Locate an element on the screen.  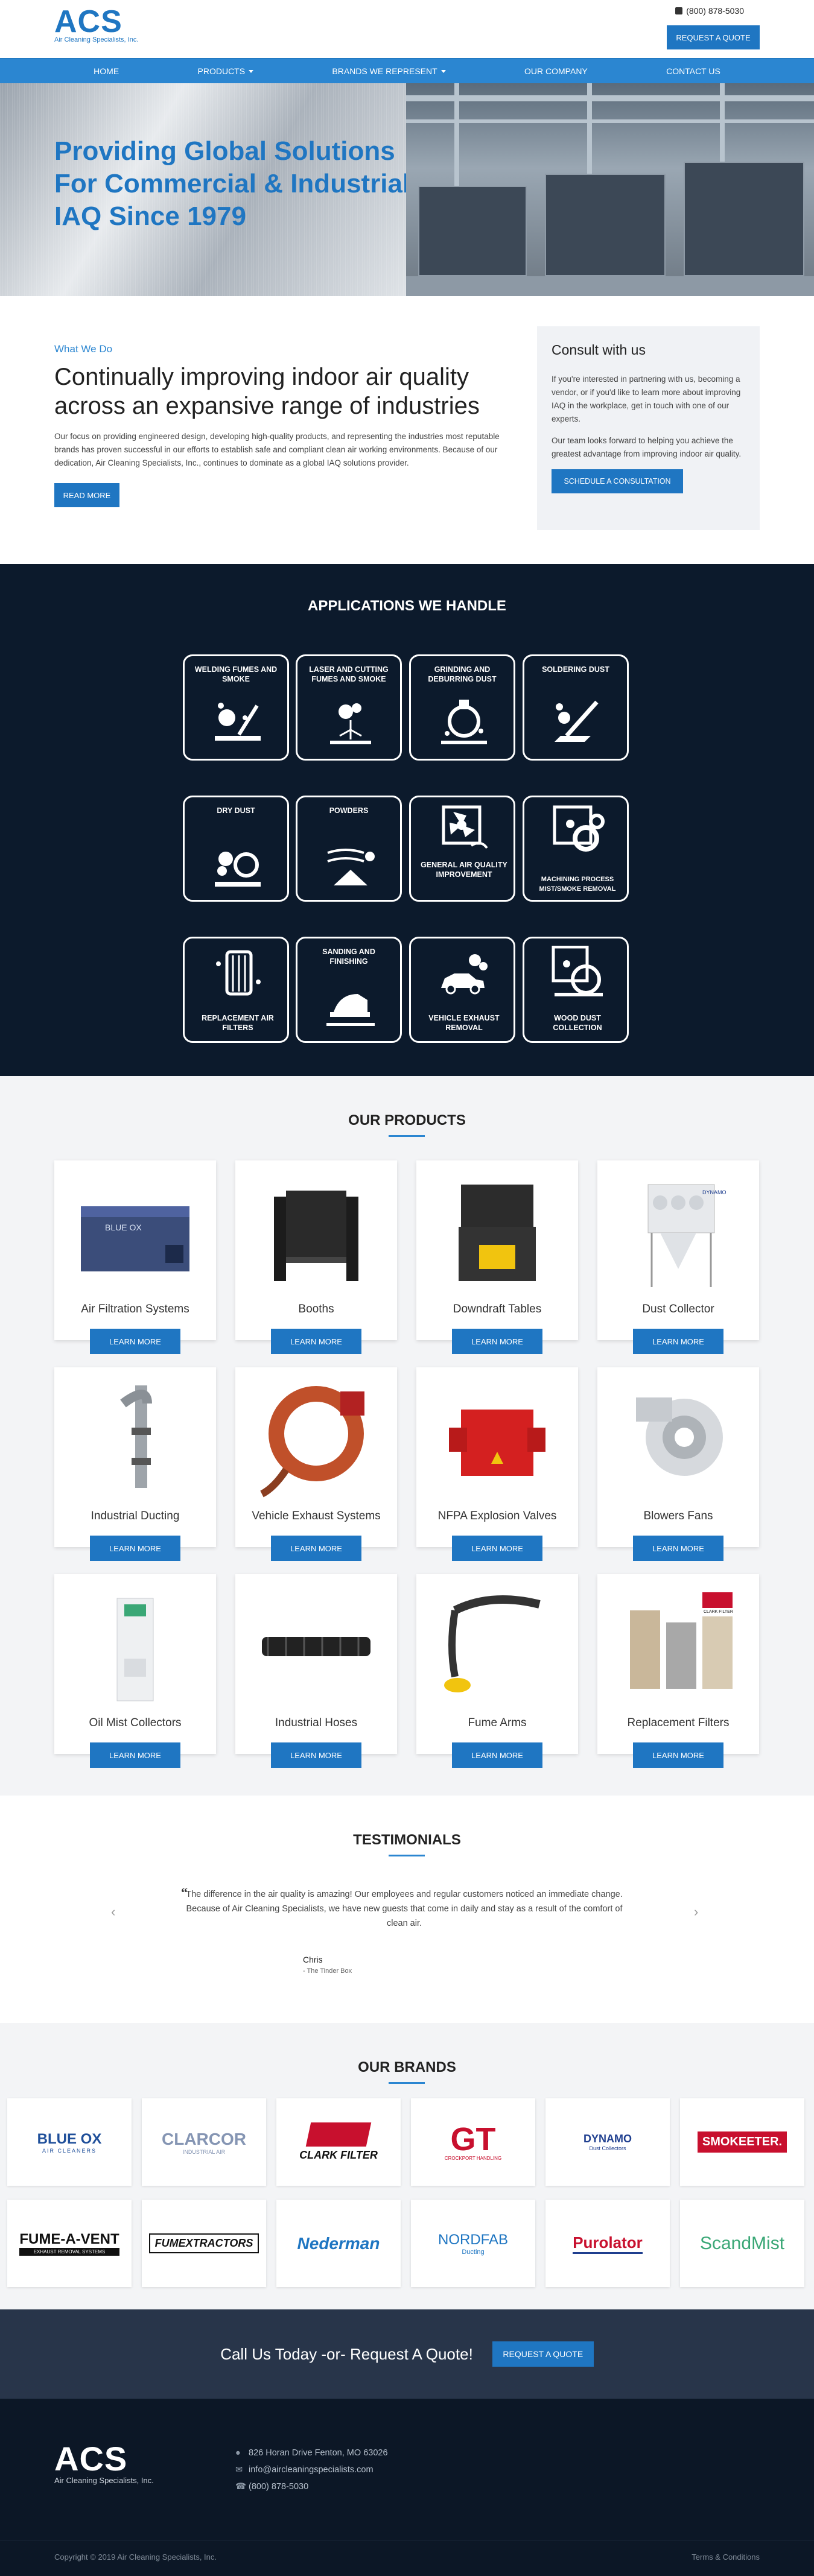
app-tile-powders: POWDERS is located at coordinates (349, 849).